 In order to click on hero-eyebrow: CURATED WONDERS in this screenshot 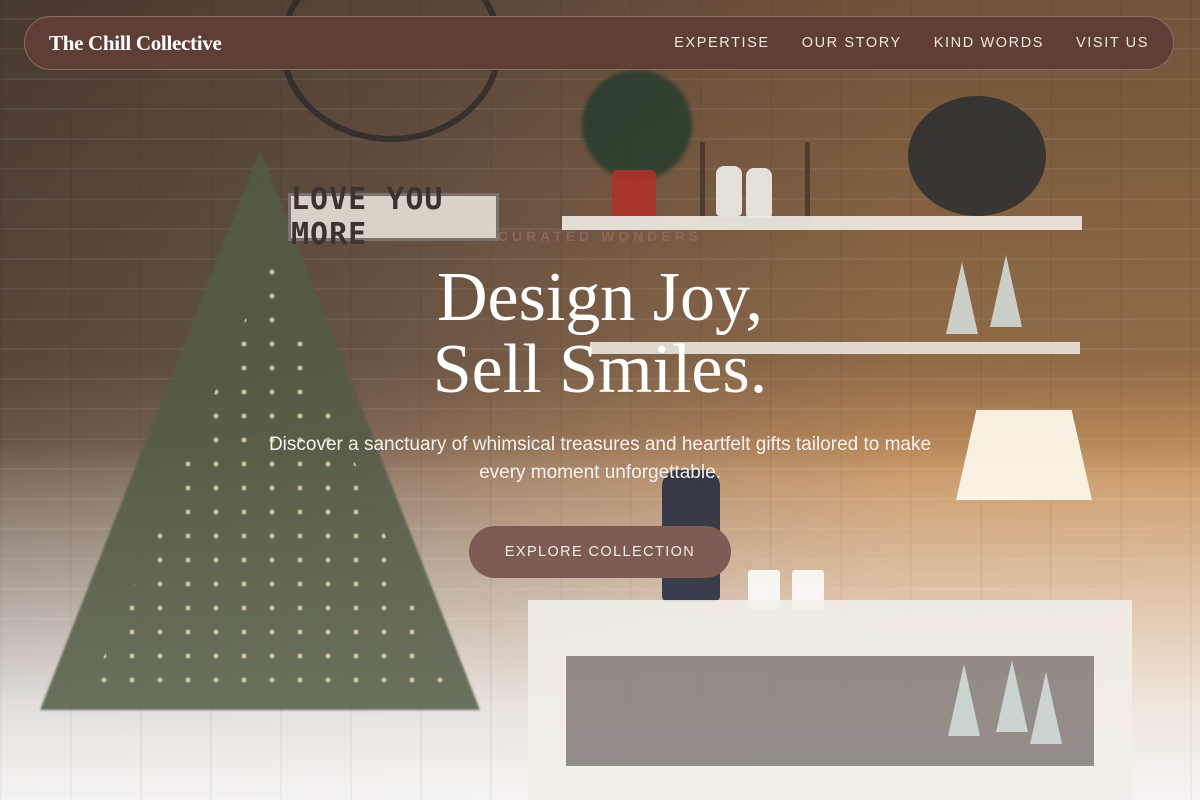, I will do `click(600, 236)`.